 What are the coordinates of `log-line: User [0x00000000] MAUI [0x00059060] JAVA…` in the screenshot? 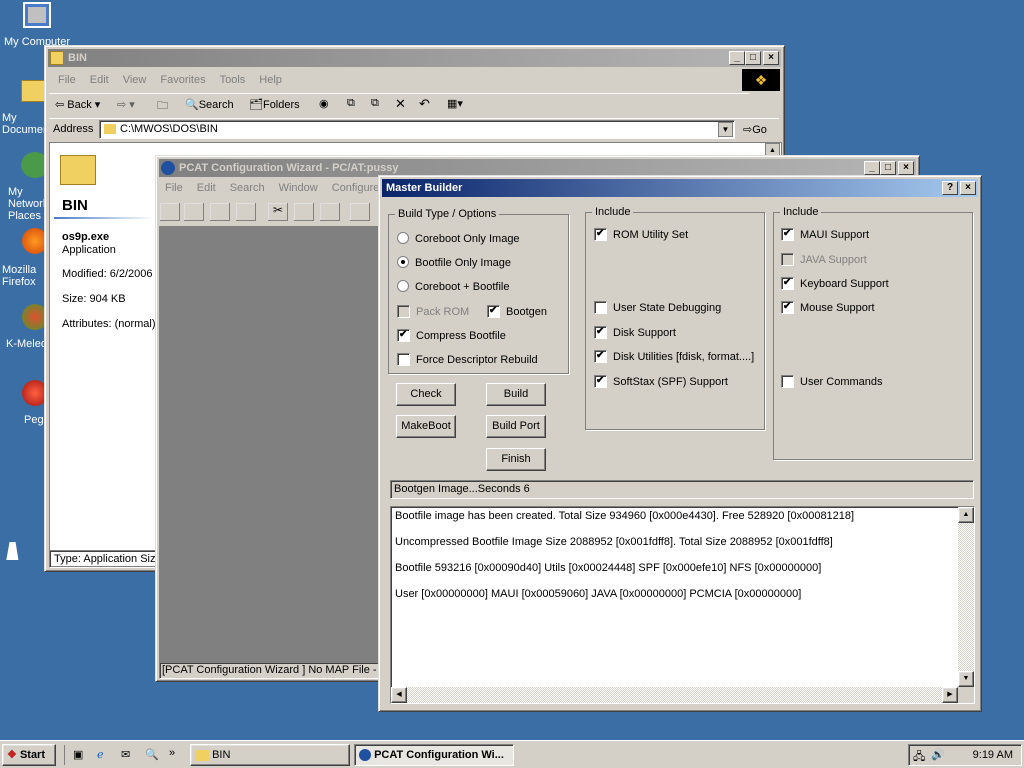 It's located at (598, 594).